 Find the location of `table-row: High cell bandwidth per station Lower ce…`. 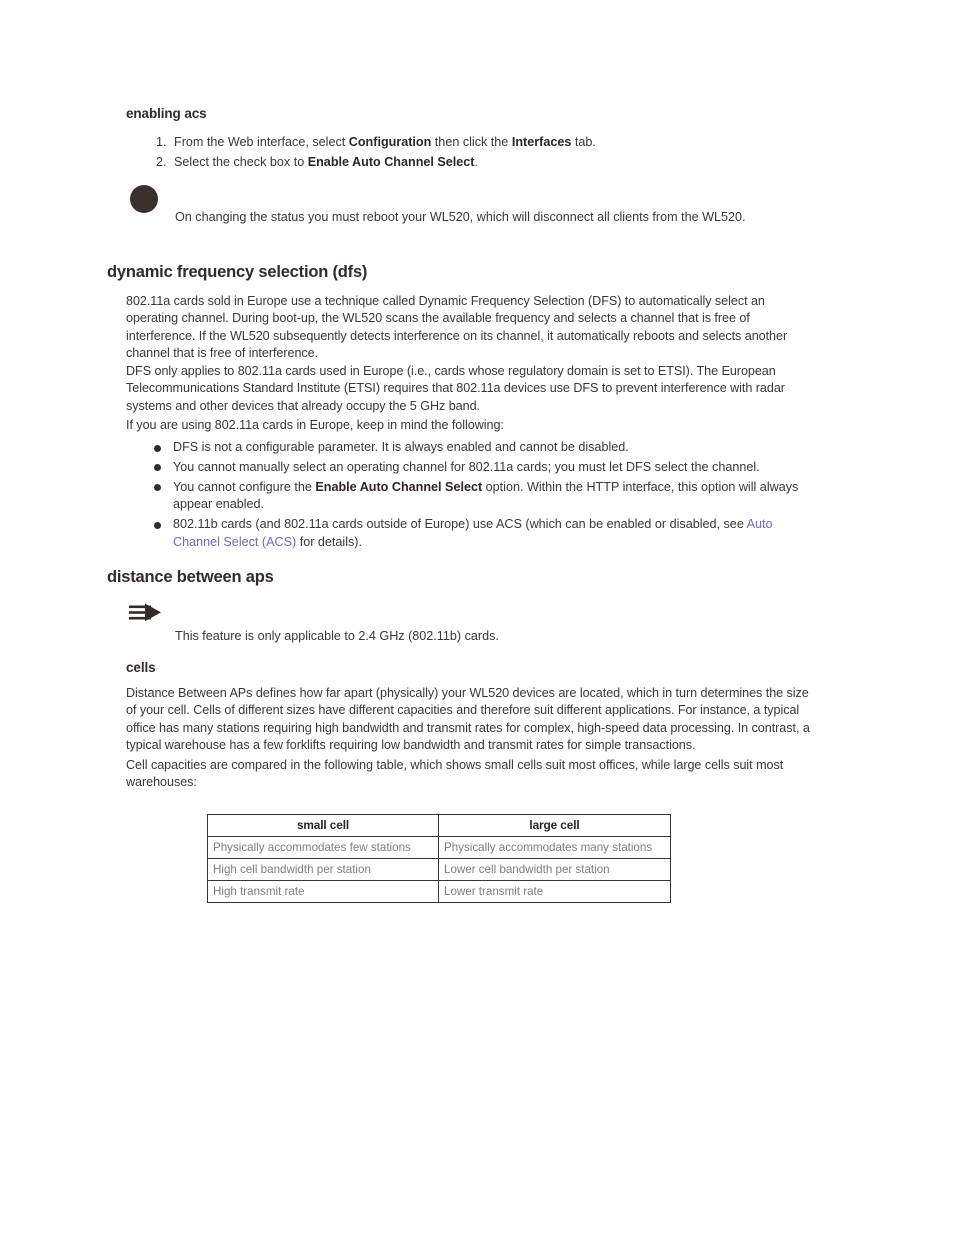

table-row: High cell bandwidth per station Lower ce… is located at coordinates (439, 869).